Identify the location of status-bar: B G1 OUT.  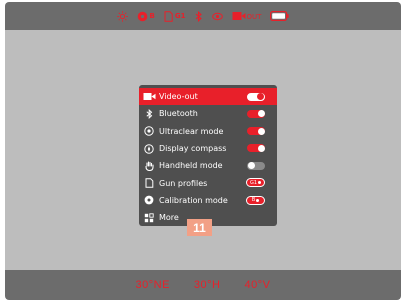
(203, 16).